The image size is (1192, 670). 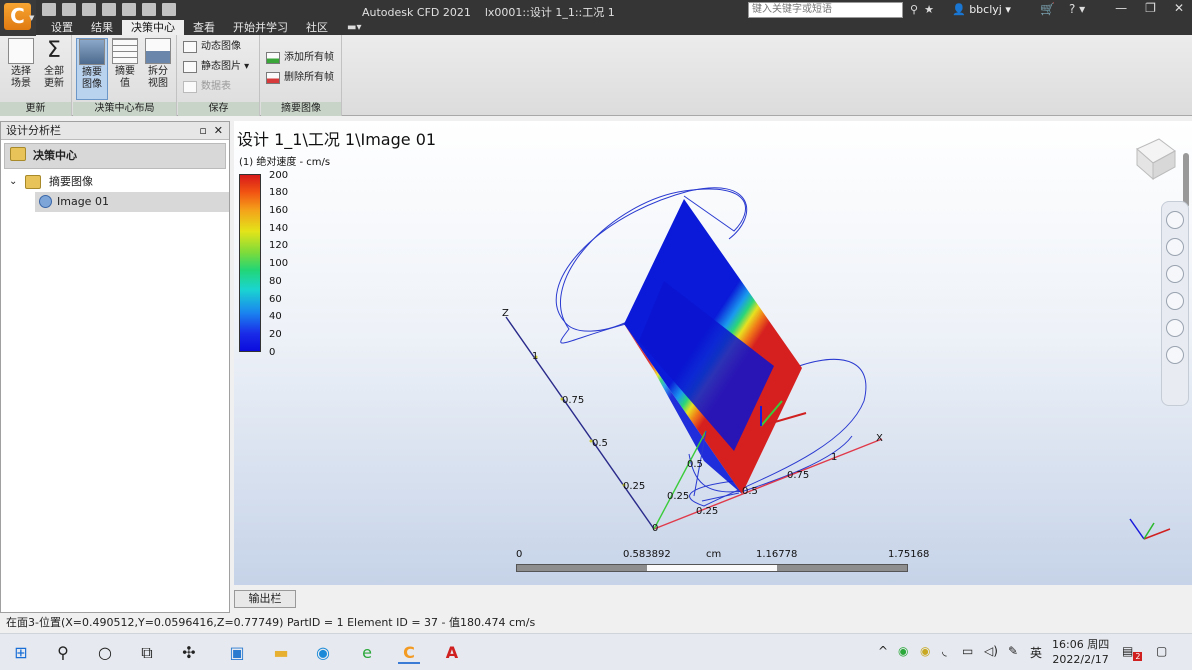 I want to click on panel-controls: ▫ ✕, so click(x=211, y=131).